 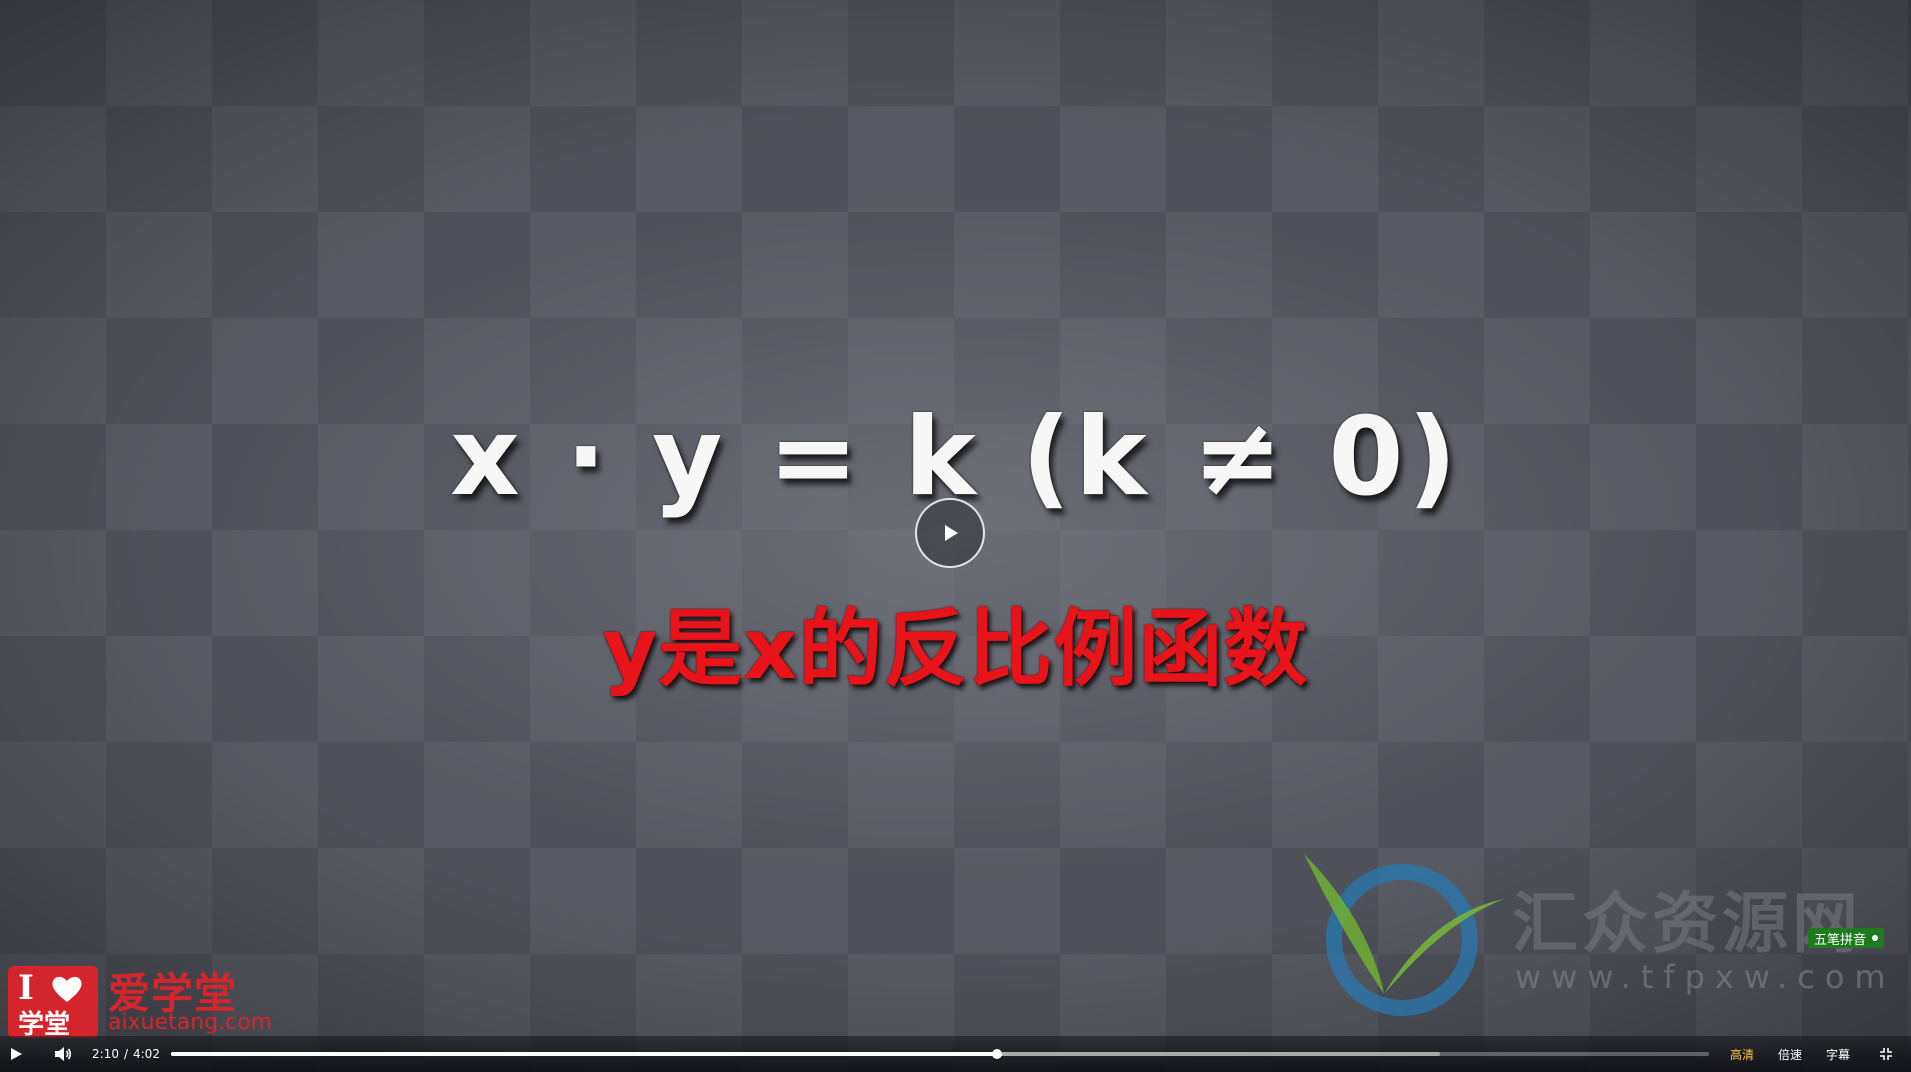 What do you see at coordinates (105, 1054) in the screenshot?
I see `current-time: 2:10` at bounding box center [105, 1054].